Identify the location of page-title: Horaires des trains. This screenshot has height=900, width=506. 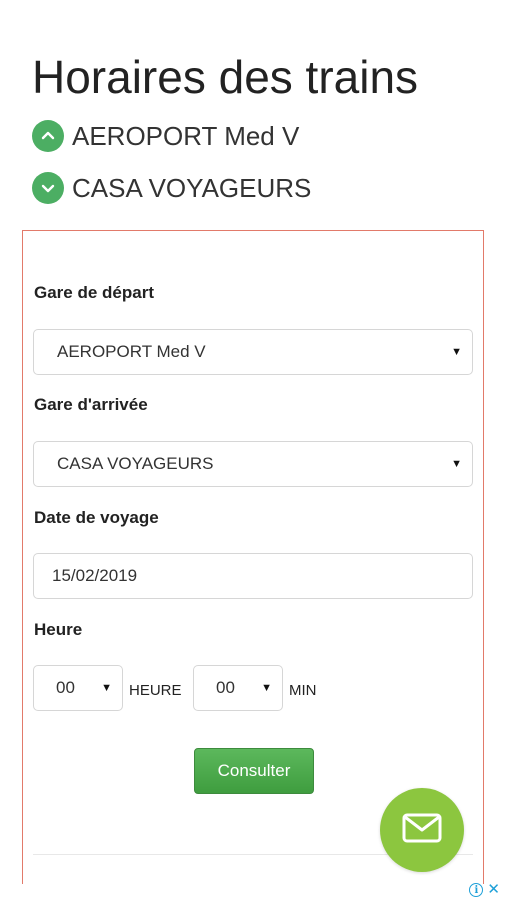
(225, 77).